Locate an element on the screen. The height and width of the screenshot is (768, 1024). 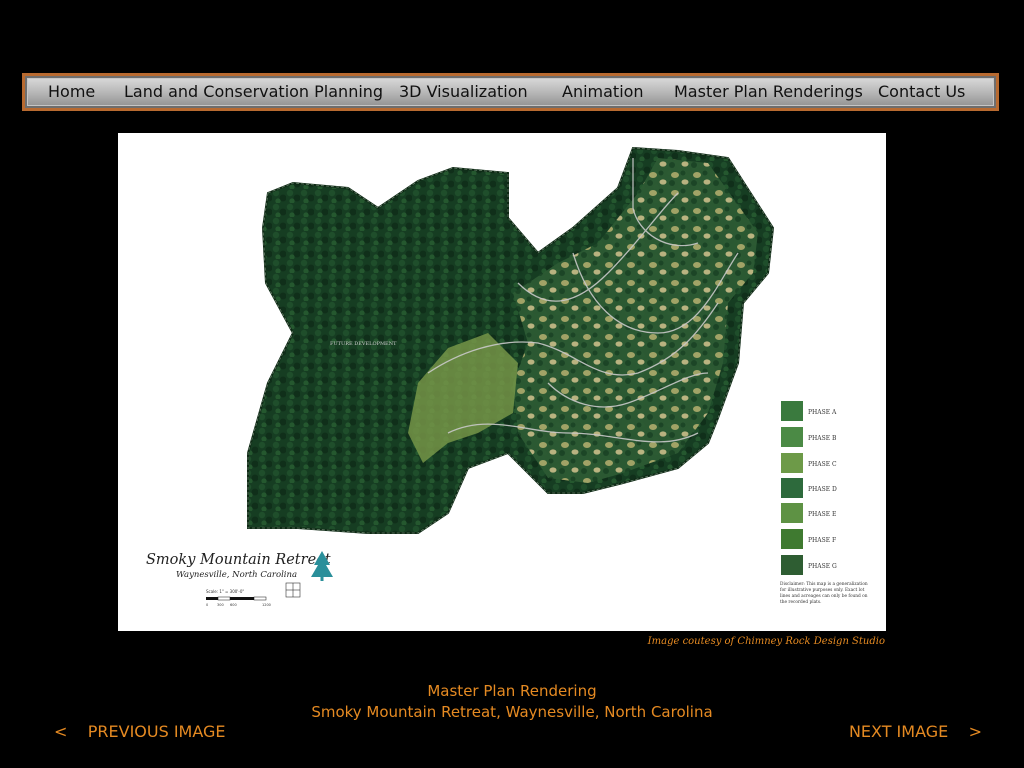
nav-item-home: Home is located at coordinates (71, 91).